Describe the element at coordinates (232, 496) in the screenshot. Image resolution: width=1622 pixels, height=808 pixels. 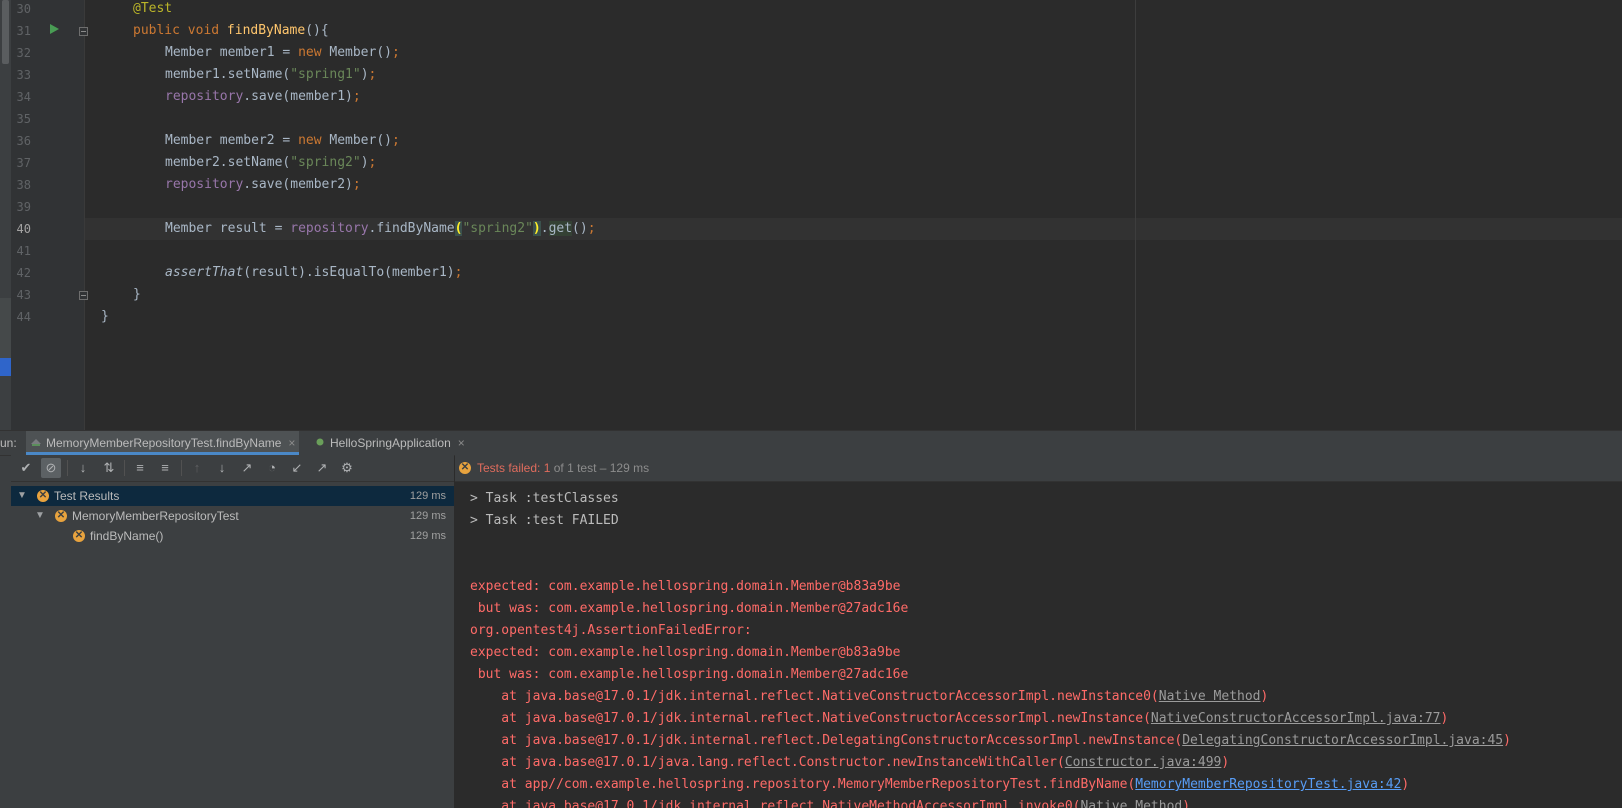
I see `tree-row-test-results: ▼ ✕ Test Results 129 ms` at that location.